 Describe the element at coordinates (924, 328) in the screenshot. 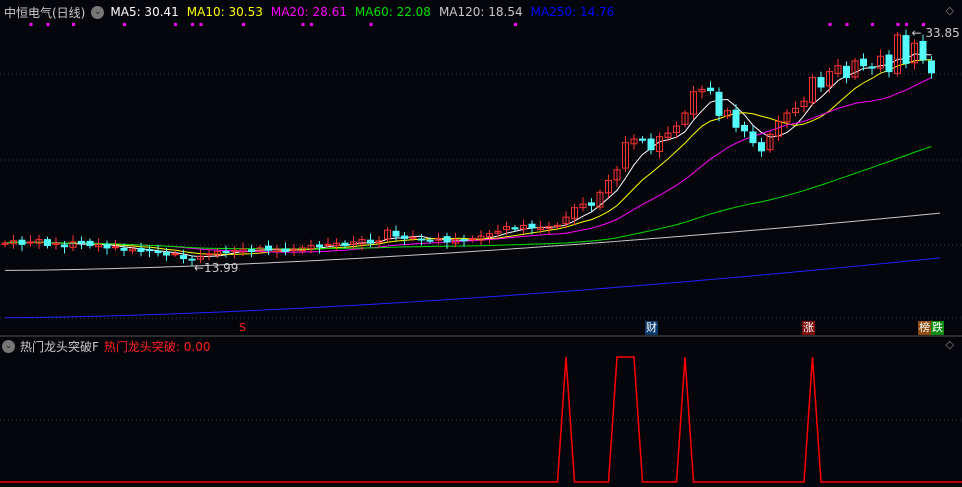

I see `marker-bang: 榜` at that location.